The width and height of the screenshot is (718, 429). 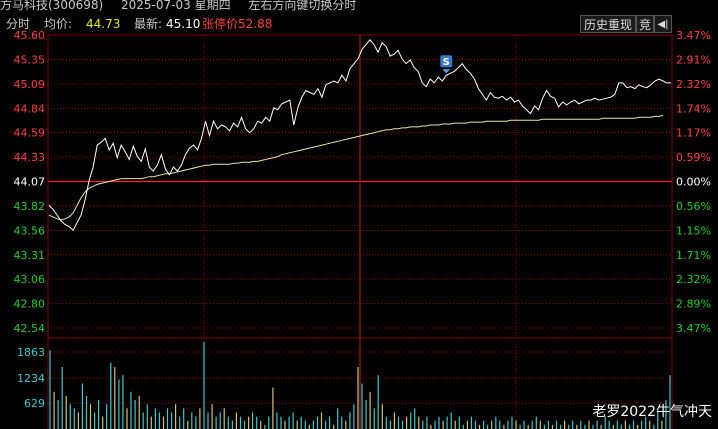 What do you see at coordinates (30, 133) in the screenshot?
I see `price-tick-label: 44.59` at bounding box center [30, 133].